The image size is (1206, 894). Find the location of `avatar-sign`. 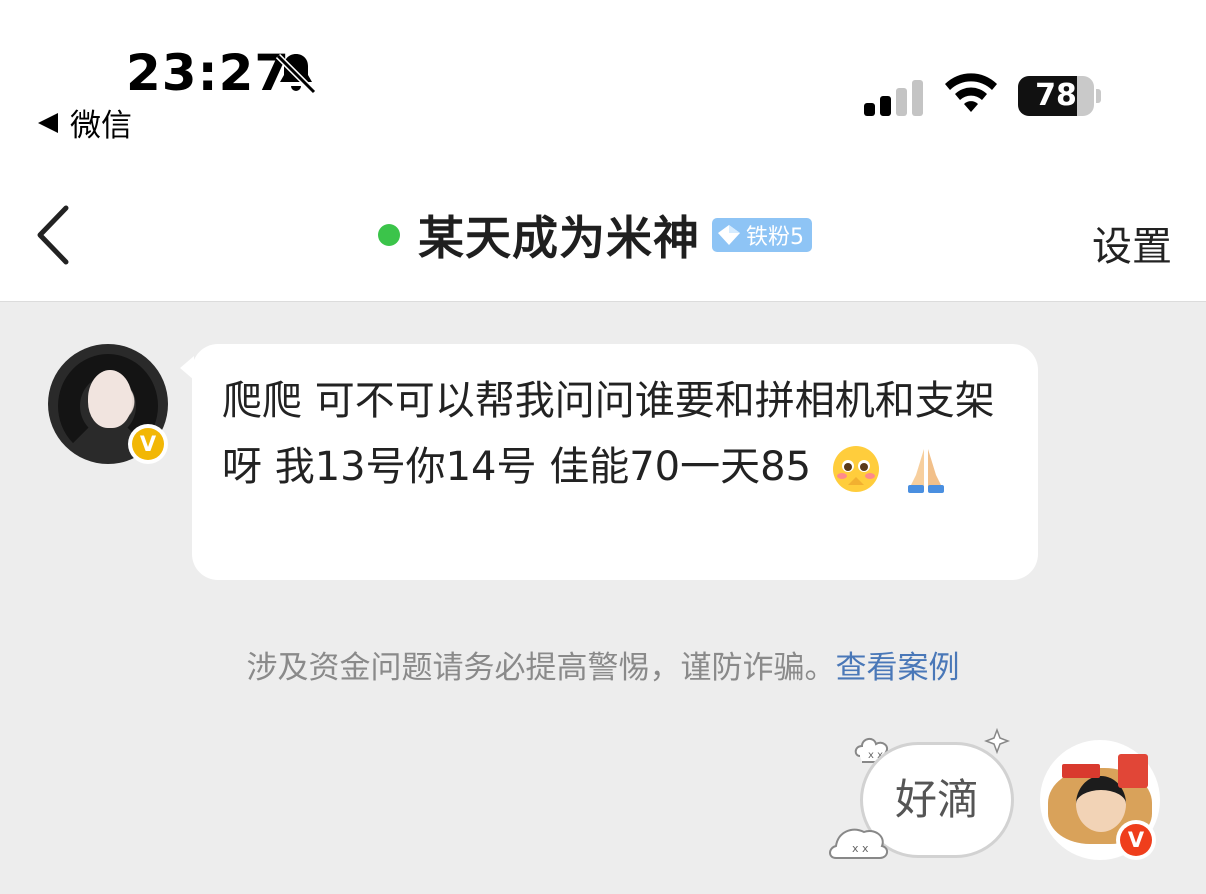

avatar-sign is located at coordinates (1133, 771).